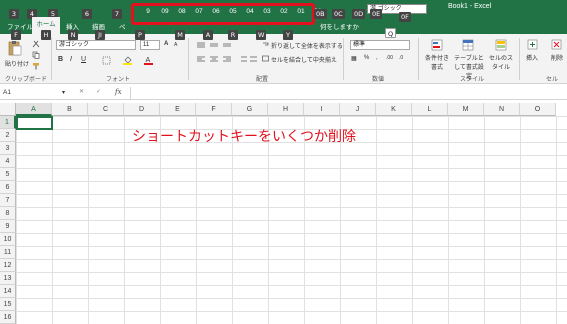  Describe the element at coordinates (358, 109) in the screenshot. I see `column-header: J` at that location.